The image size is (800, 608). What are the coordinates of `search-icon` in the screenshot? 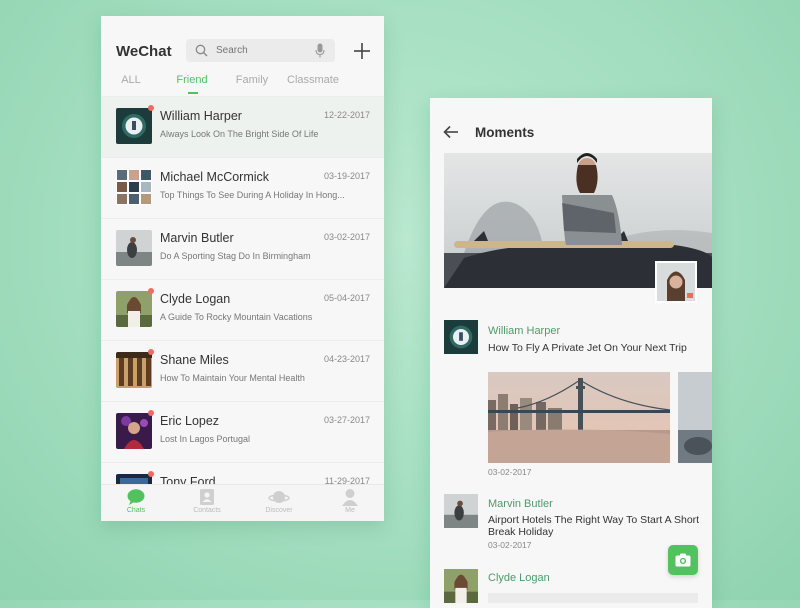 It's located at (201, 50).